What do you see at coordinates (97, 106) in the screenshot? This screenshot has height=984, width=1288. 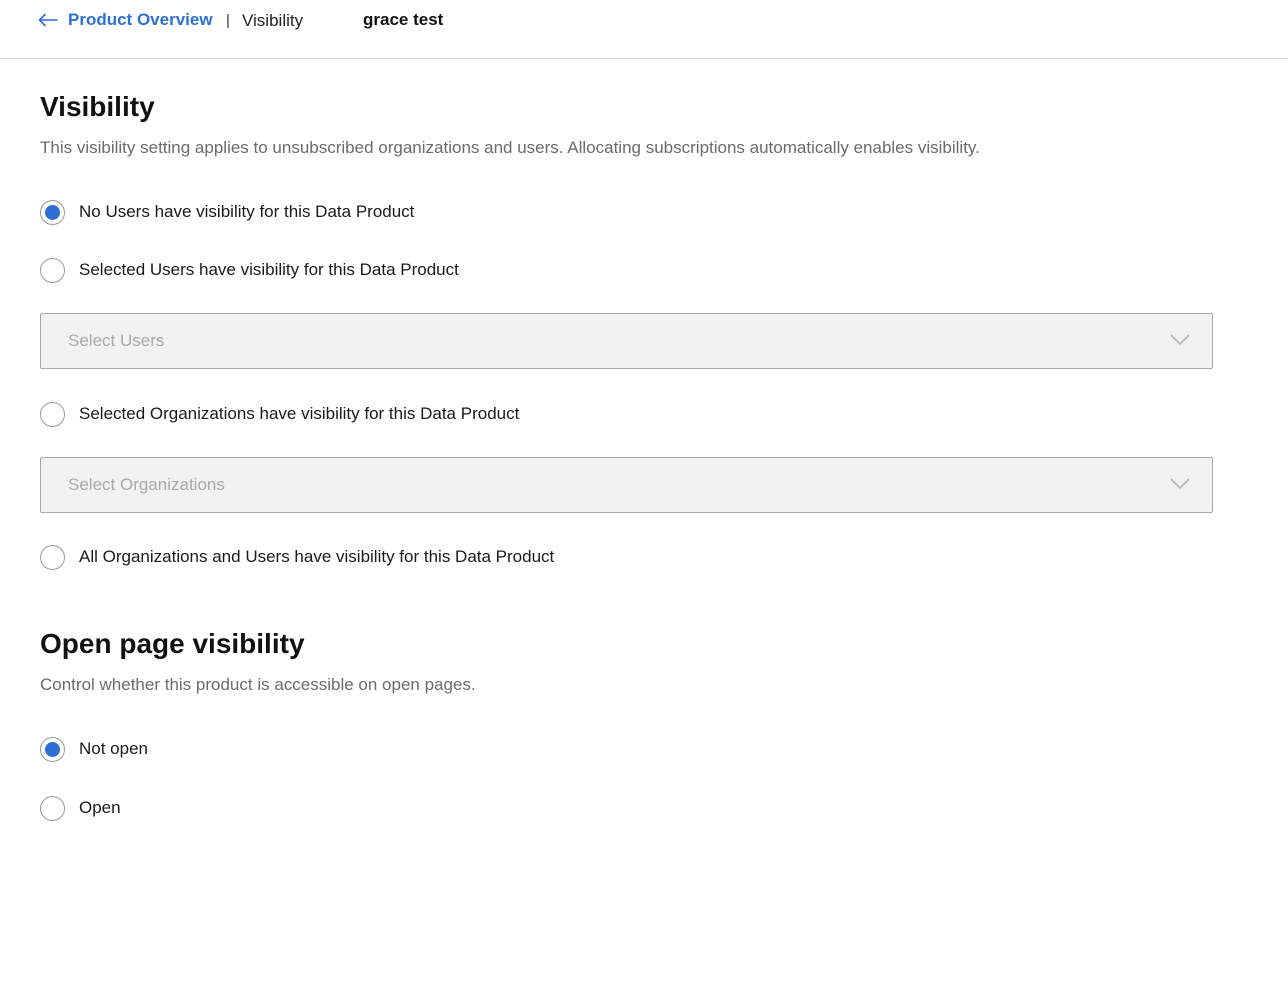 I see `visibility-title: Visibility` at bounding box center [97, 106].